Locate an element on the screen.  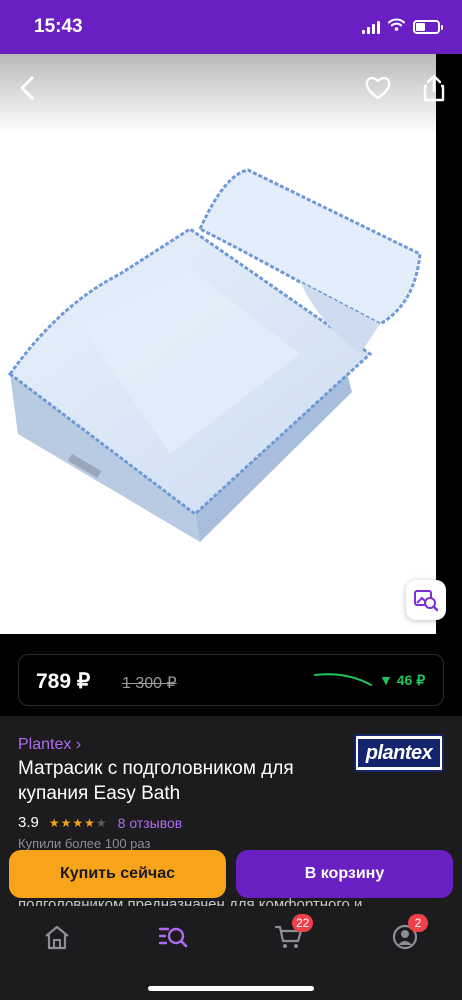
home-icon is located at coordinates (57, 937).